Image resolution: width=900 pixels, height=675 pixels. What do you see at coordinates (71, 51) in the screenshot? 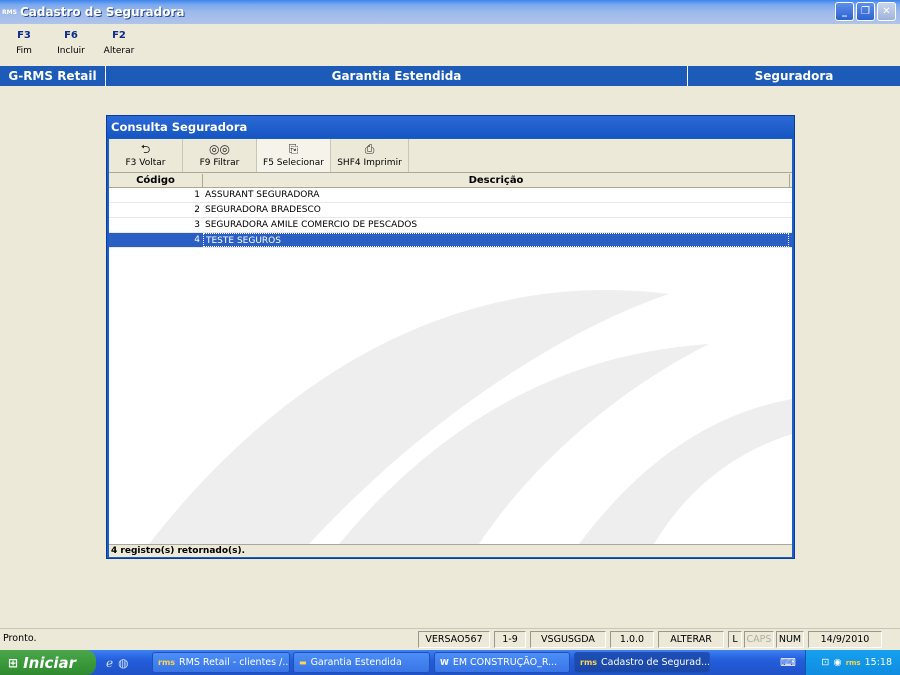
I see `fkey-label: Incluir` at bounding box center [71, 51].